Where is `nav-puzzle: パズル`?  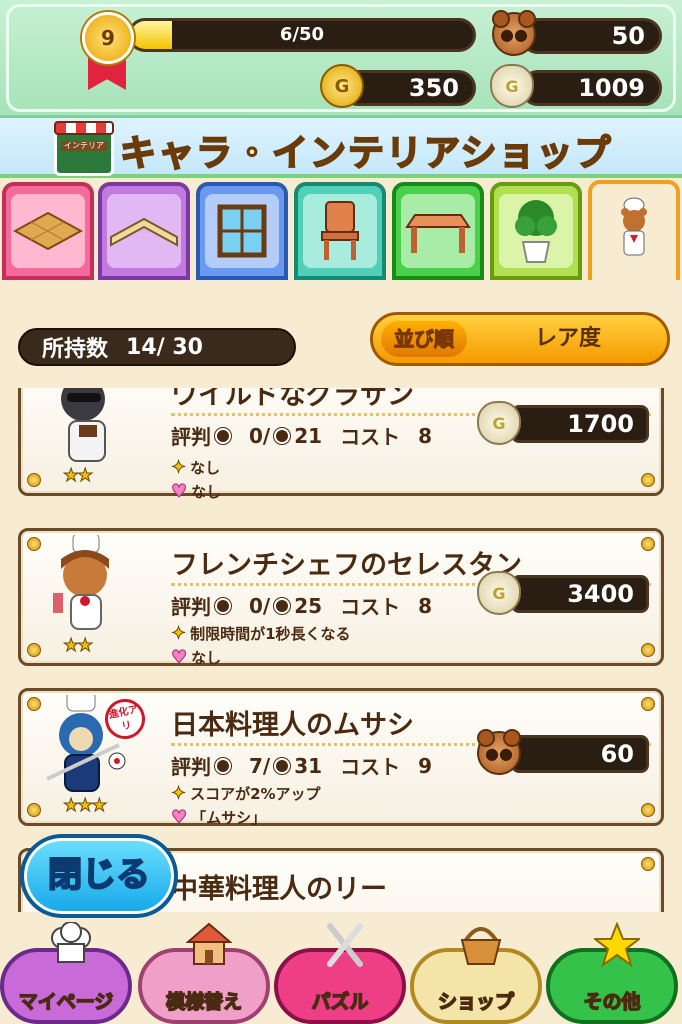
nav-puzzle: パズル is located at coordinates (340, 973).